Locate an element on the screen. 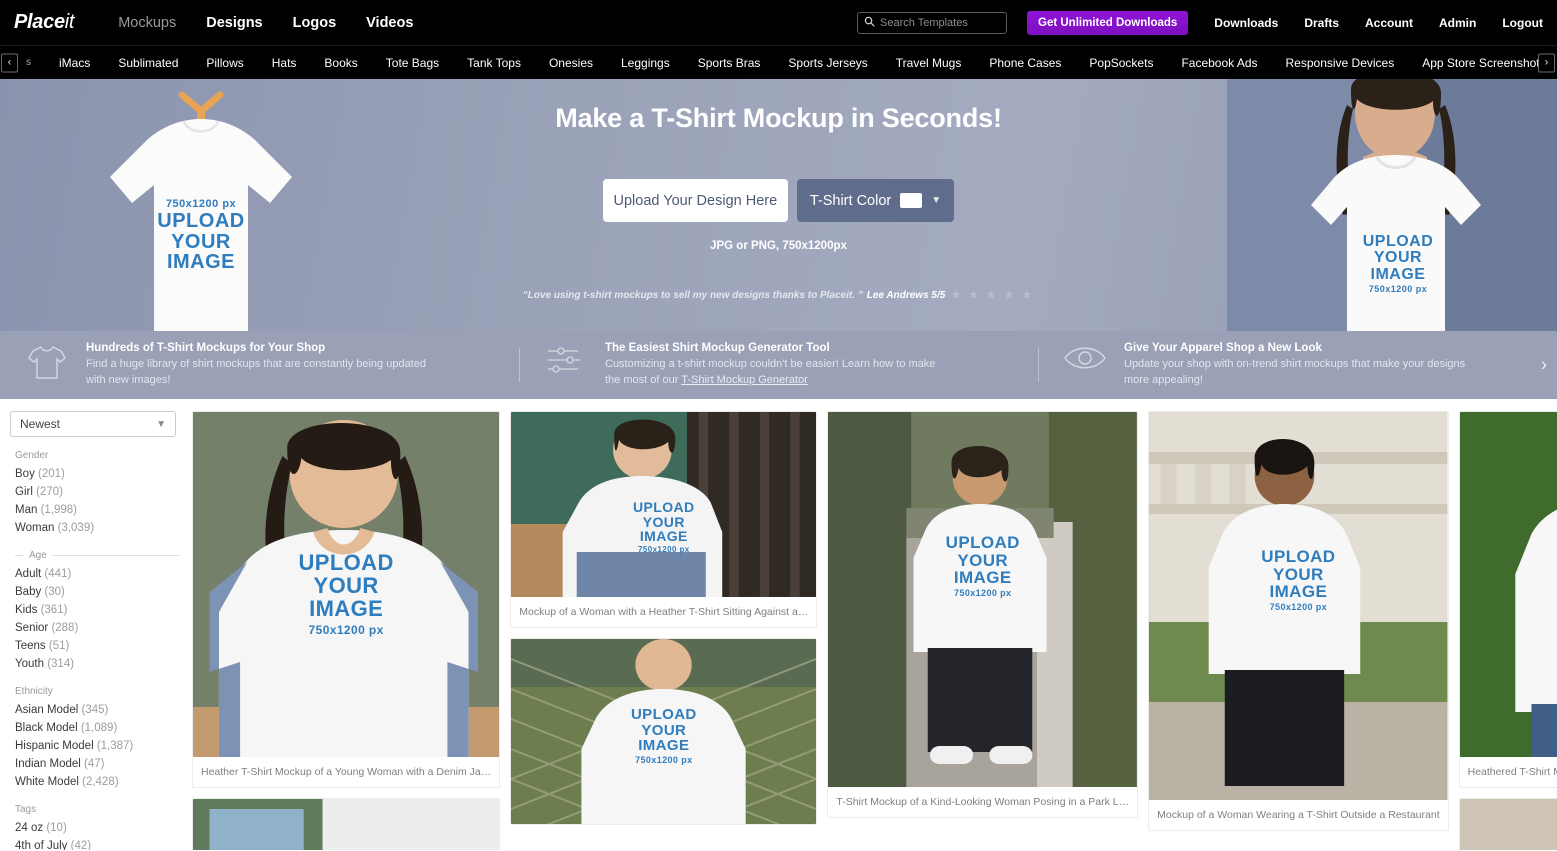  filter-option-count: (1,089) is located at coordinates (99, 728).